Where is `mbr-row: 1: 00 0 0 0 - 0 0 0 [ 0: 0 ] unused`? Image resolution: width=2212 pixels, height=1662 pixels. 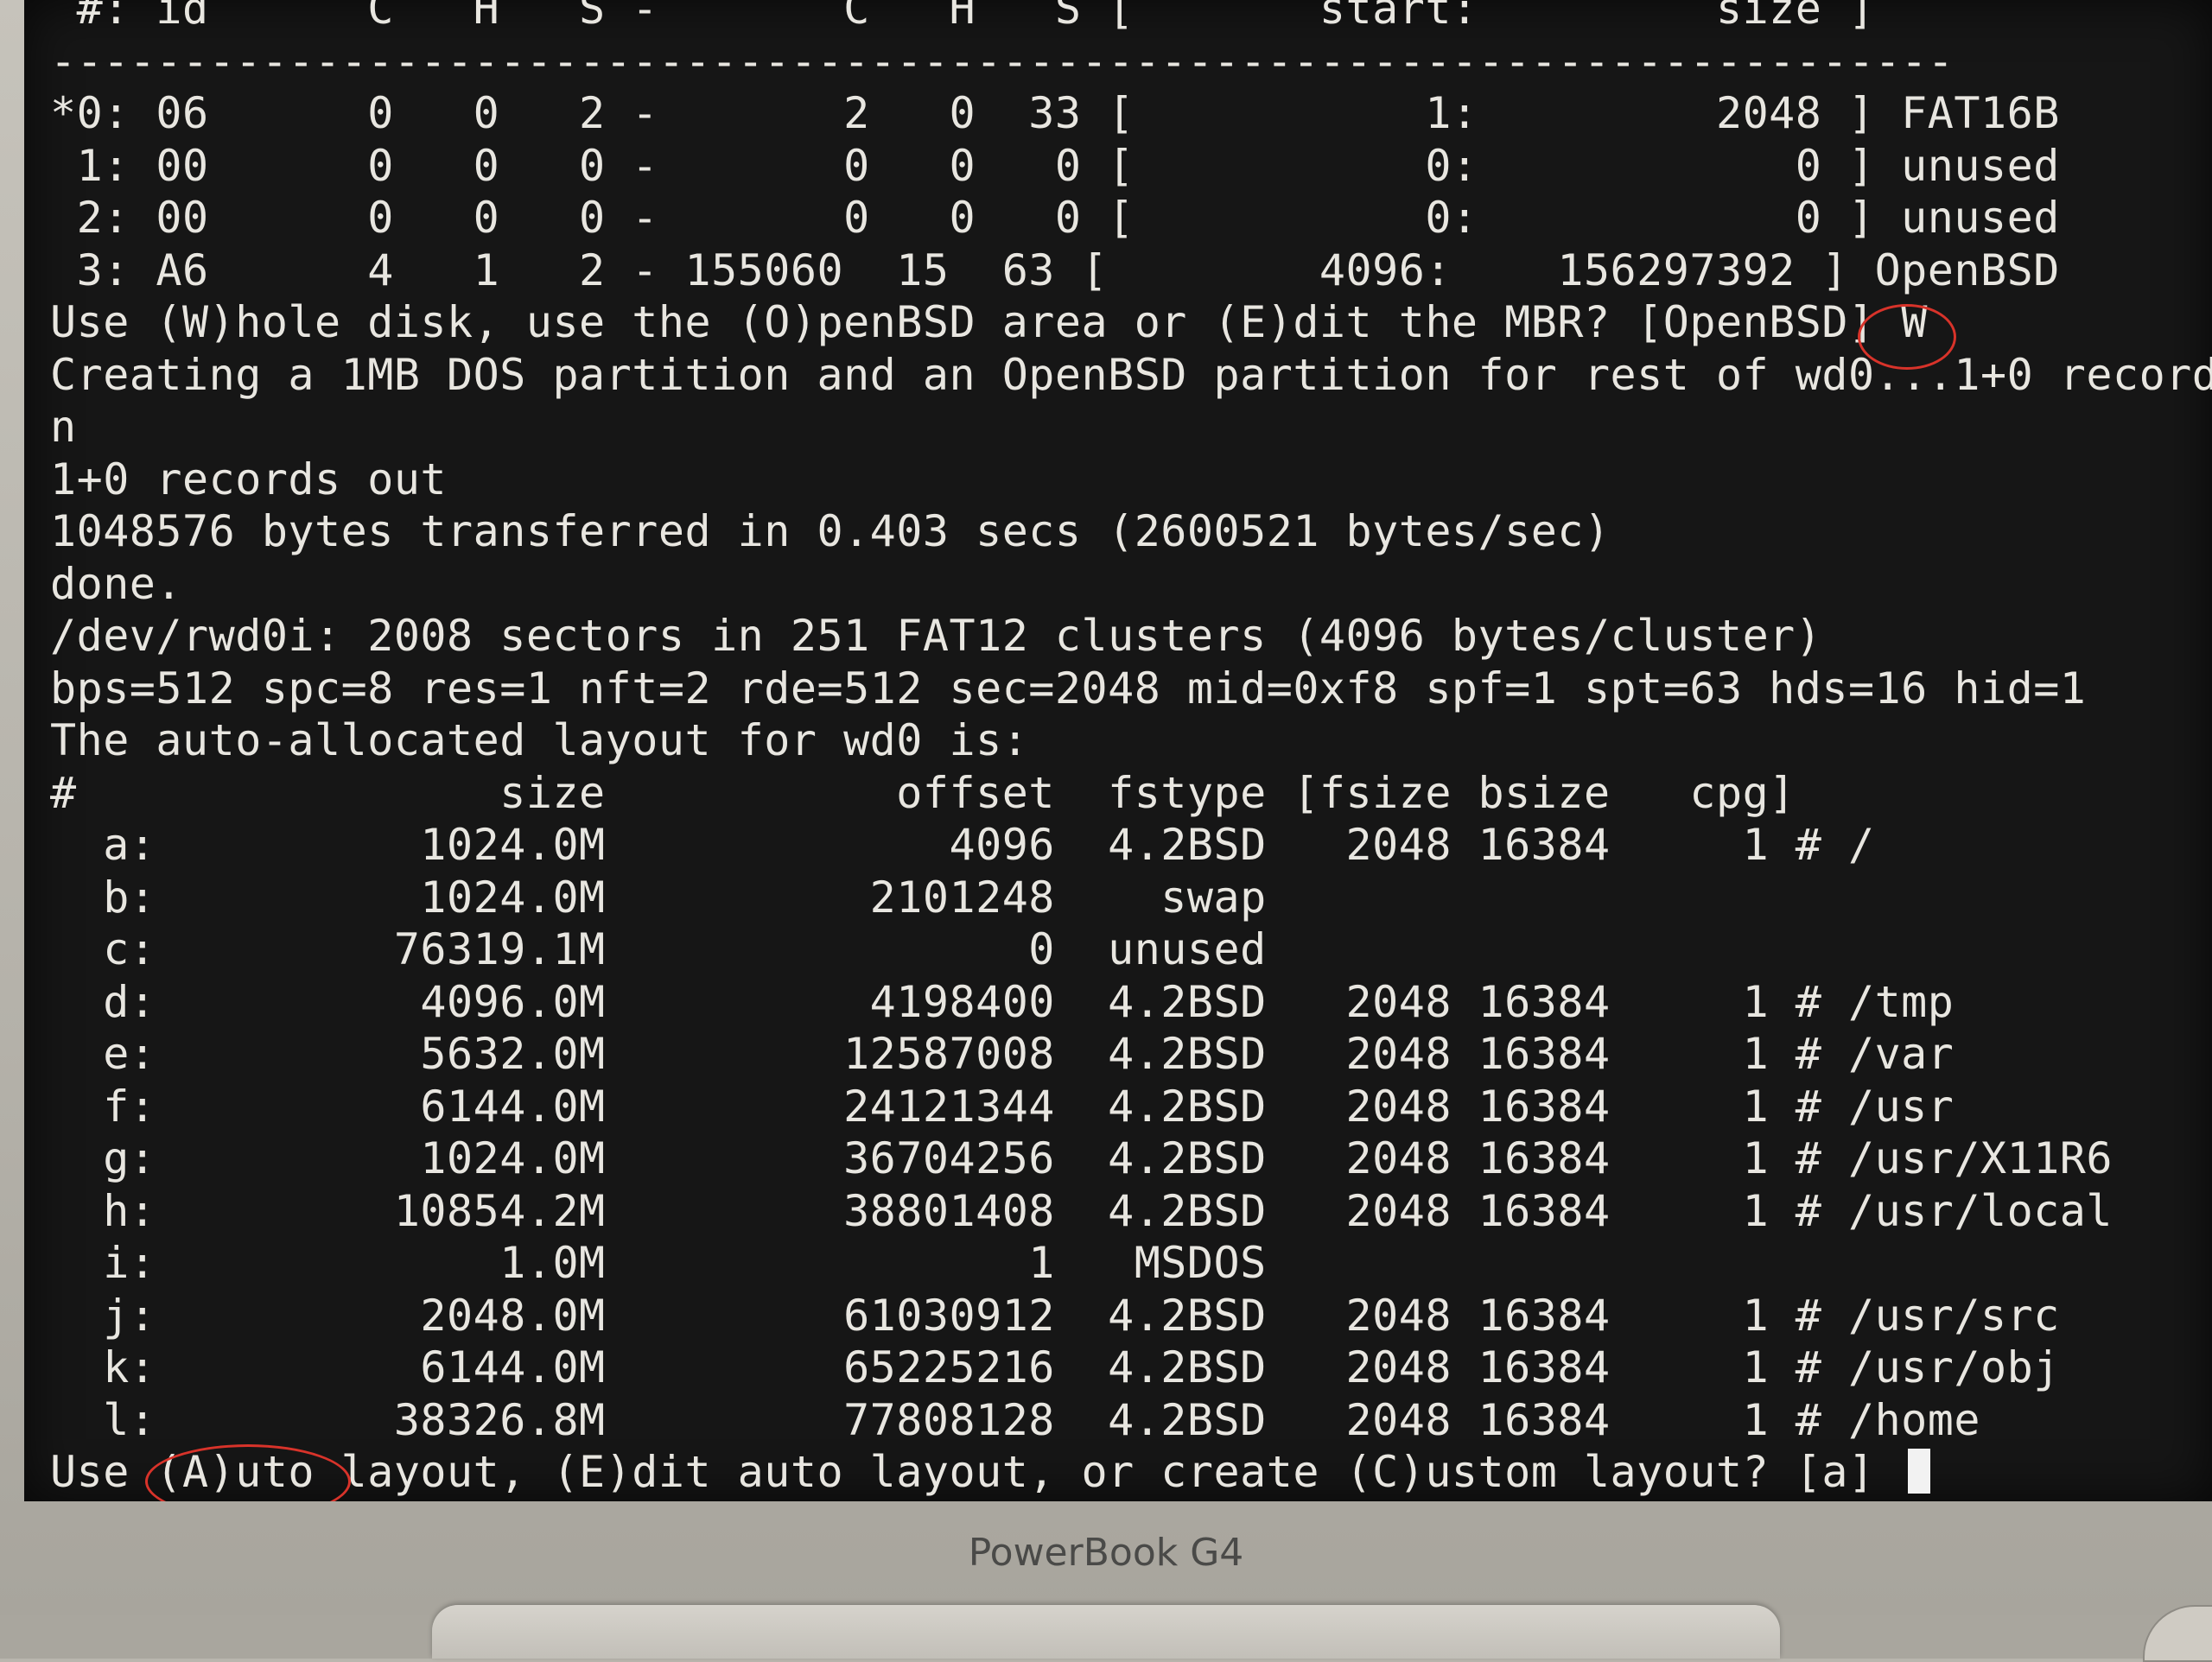 mbr-row: 1: 00 0 0 0 - 0 0 0 [ 0: 0 ] unused is located at coordinates (1055, 165).